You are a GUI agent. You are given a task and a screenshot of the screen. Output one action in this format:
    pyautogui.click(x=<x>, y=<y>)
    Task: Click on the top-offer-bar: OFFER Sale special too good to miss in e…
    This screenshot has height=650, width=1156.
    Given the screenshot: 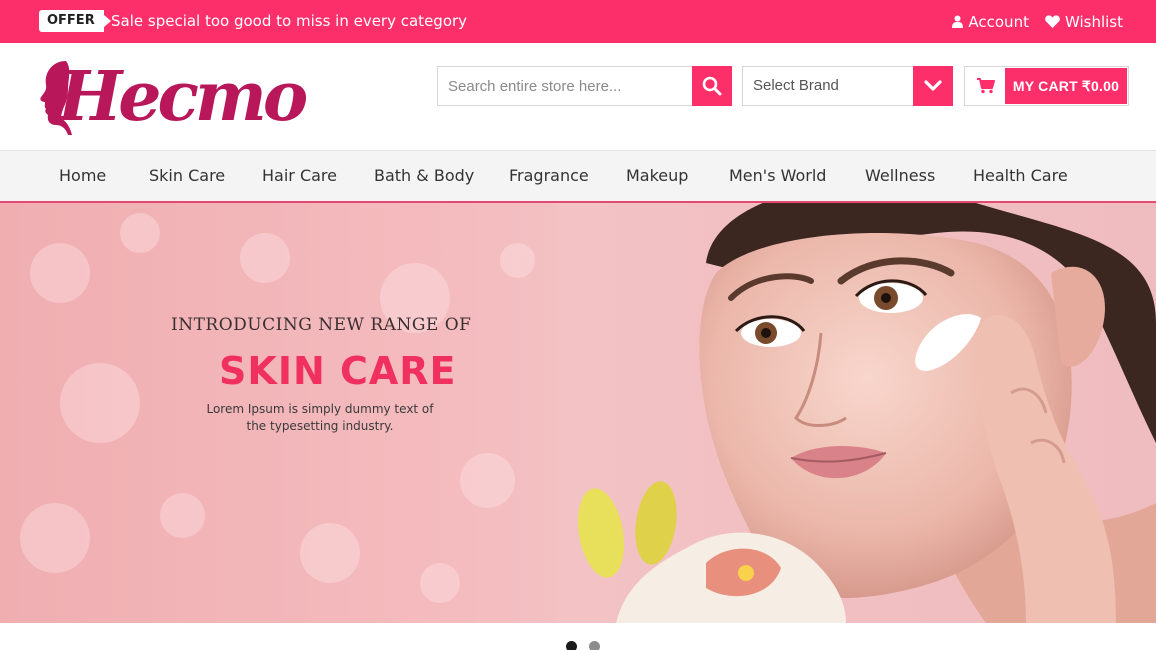 What is the action you would take?
    pyautogui.click(x=578, y=21)
    